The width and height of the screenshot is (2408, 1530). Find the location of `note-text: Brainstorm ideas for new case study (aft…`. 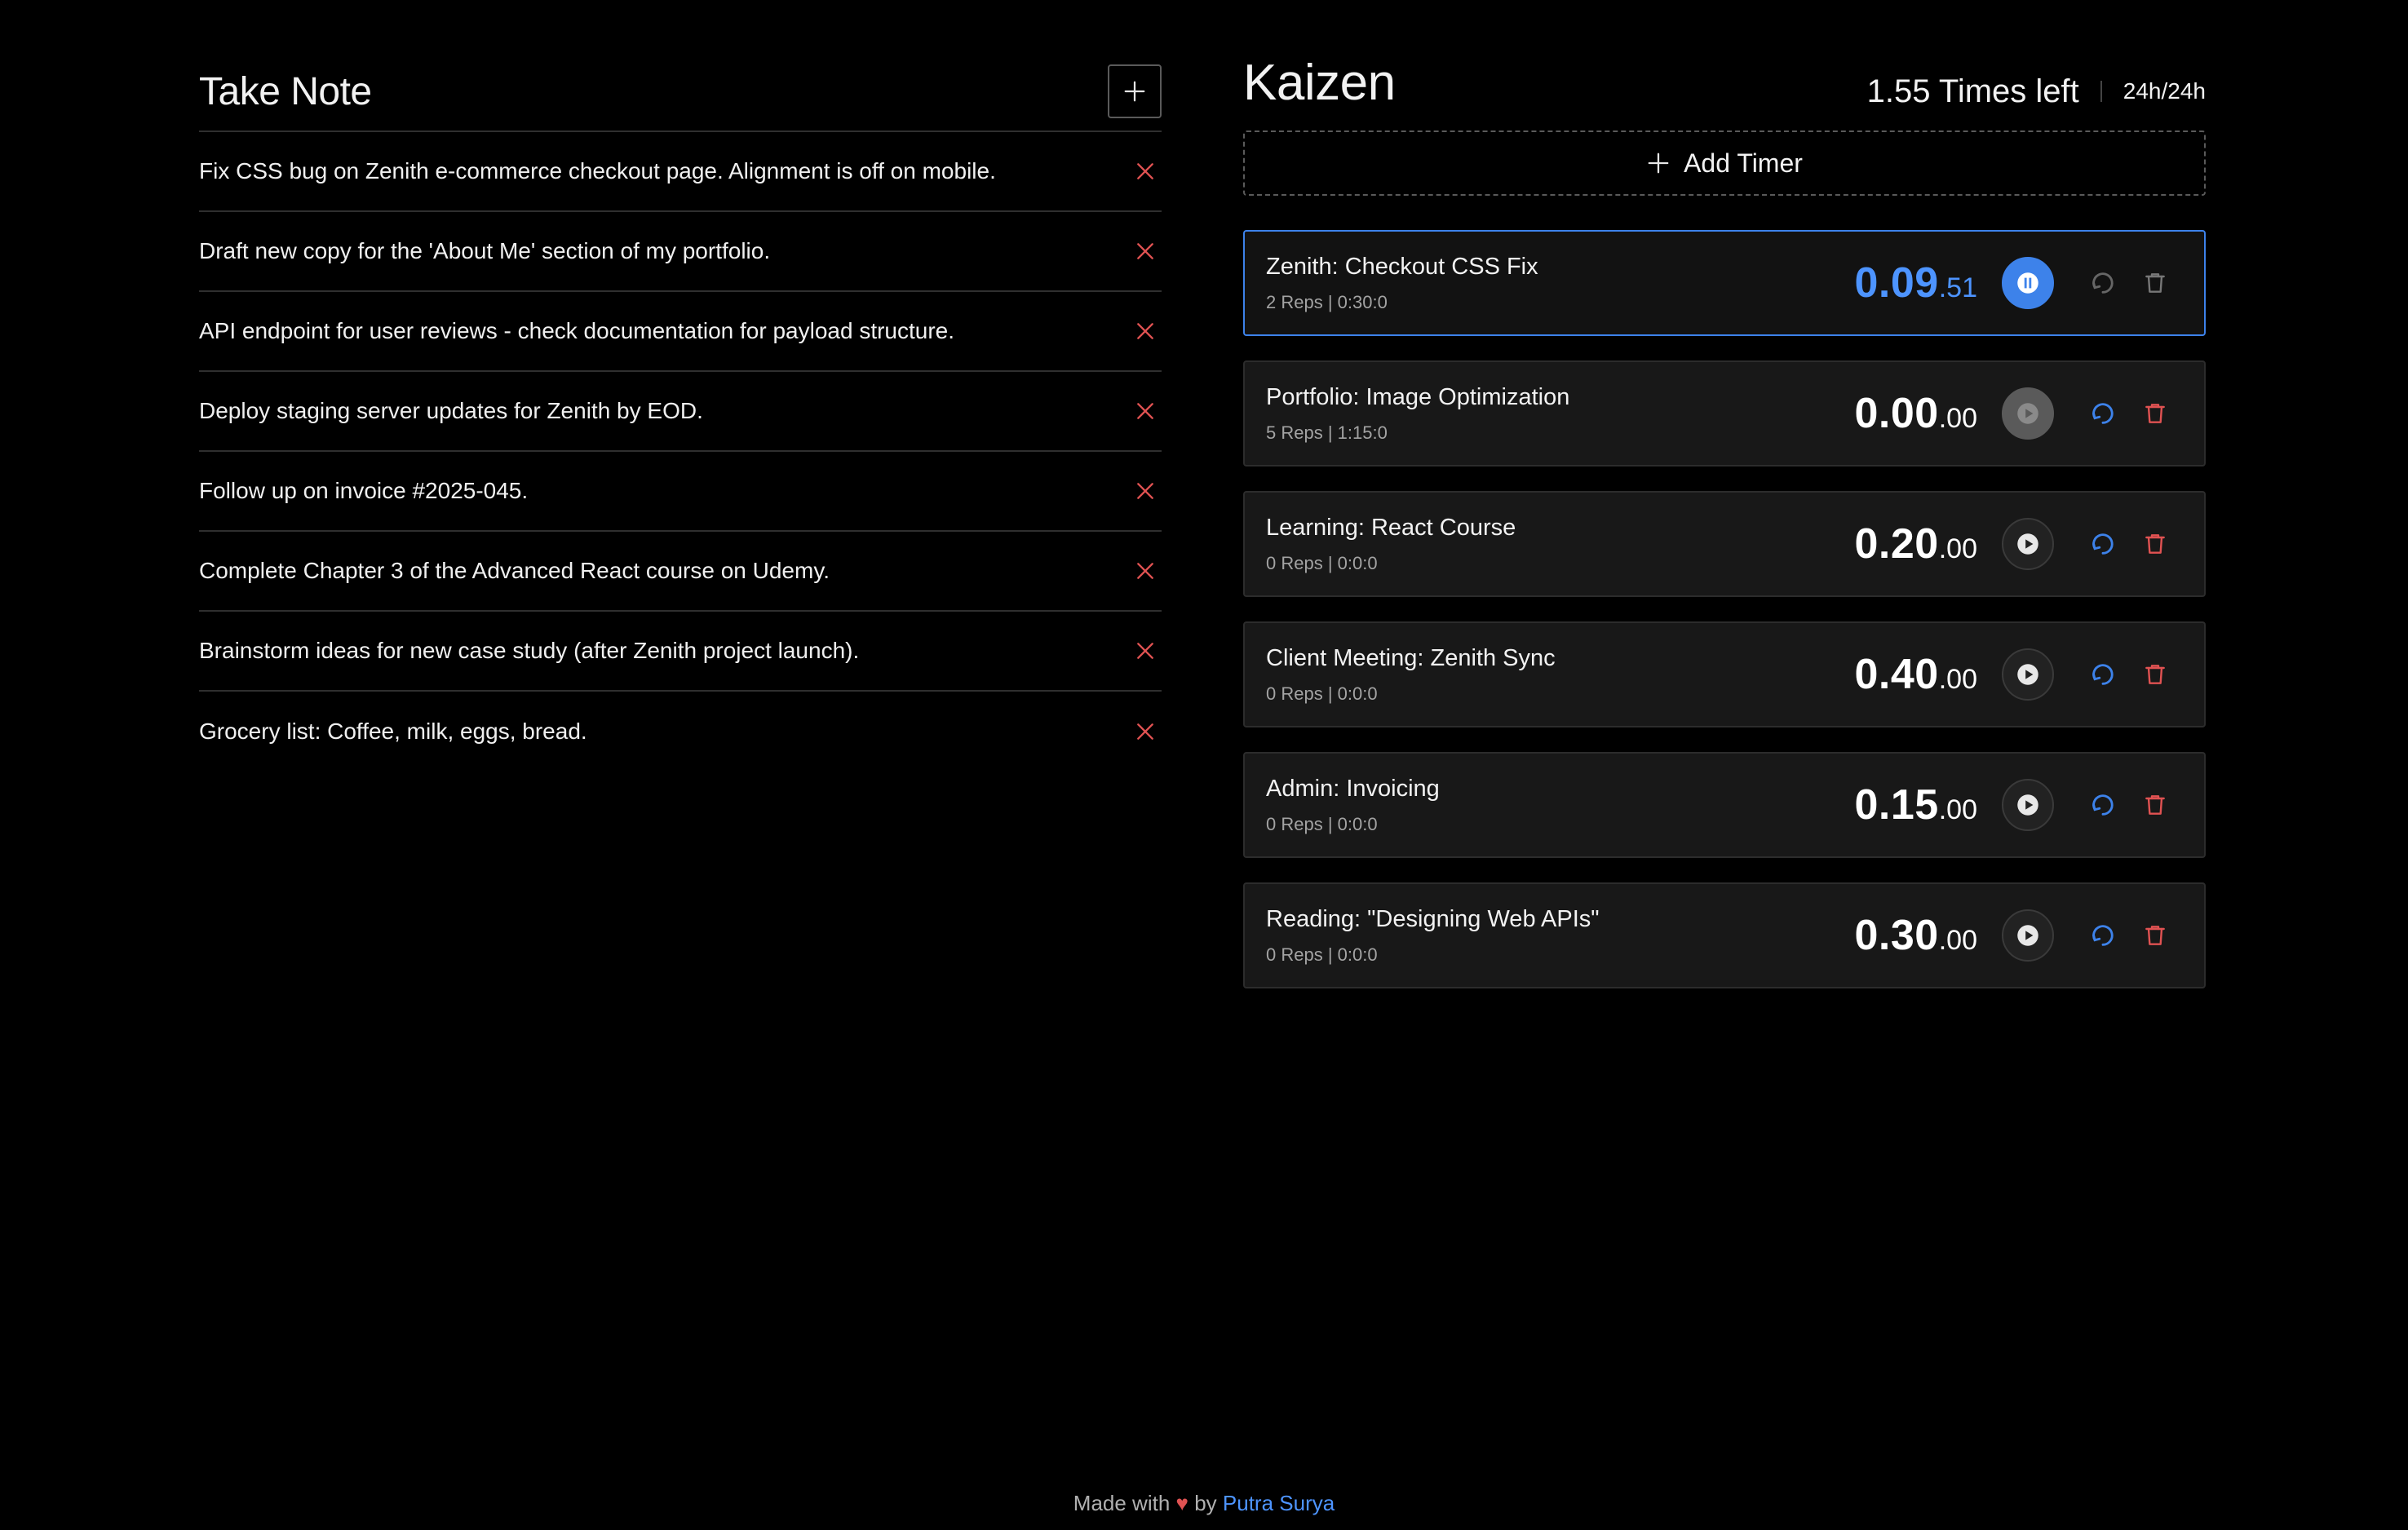

note-text: Brainstorm ideas for new case study (aft… is located at coordinates (529, 650).